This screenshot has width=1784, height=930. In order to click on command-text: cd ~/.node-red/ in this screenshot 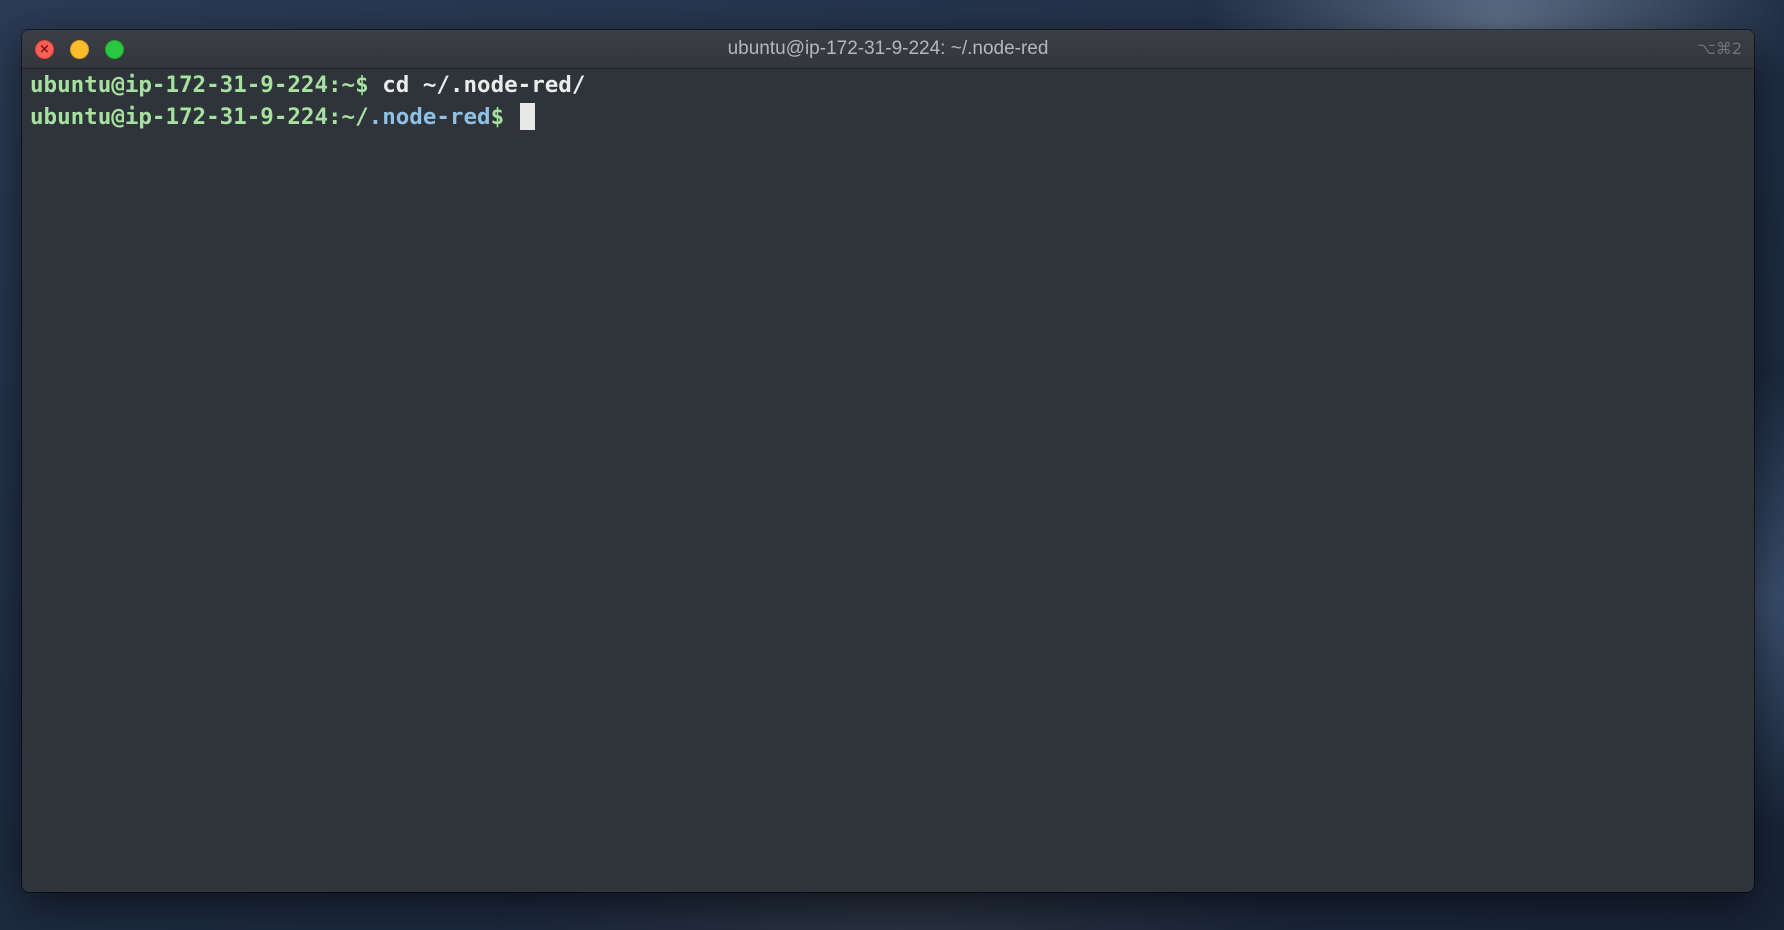, I will do `click(477, 85)`.